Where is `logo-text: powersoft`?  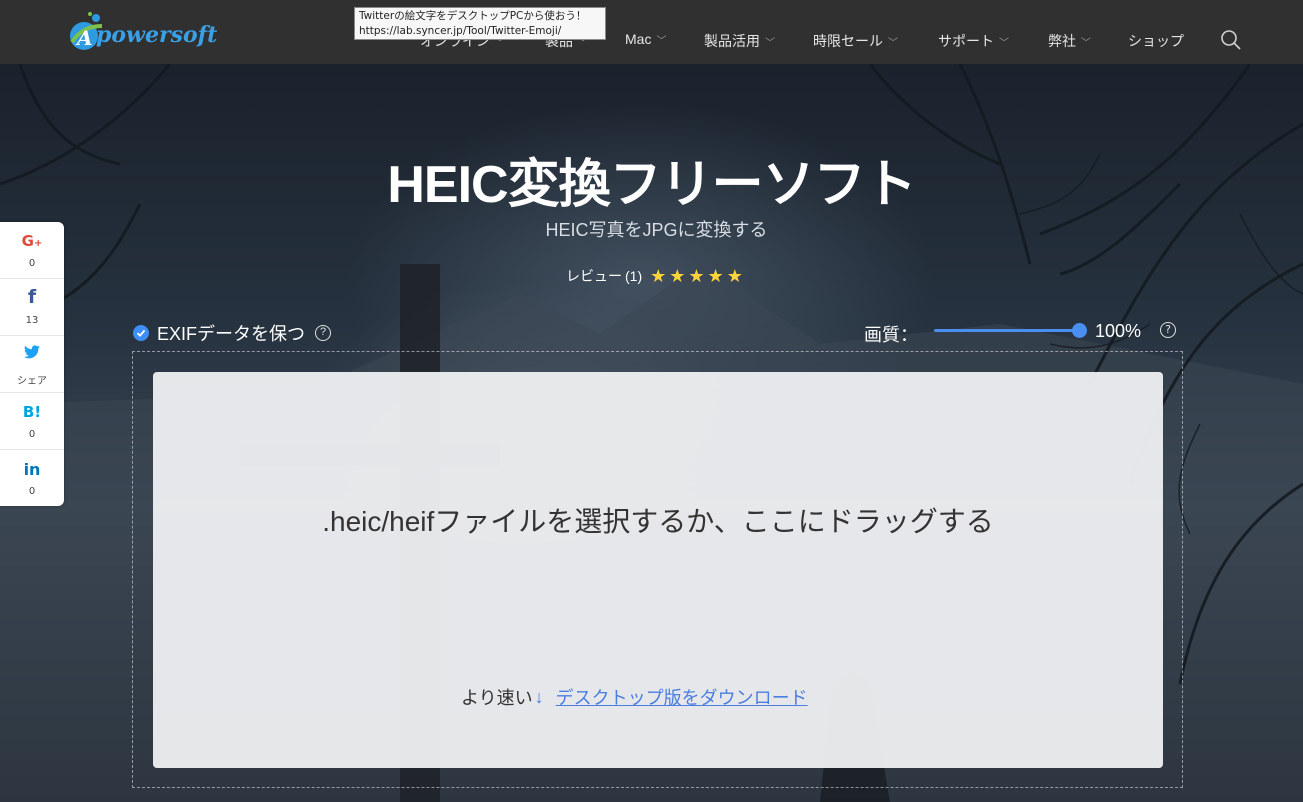 logo-text: powersoft is located at coordinates (157, 35).